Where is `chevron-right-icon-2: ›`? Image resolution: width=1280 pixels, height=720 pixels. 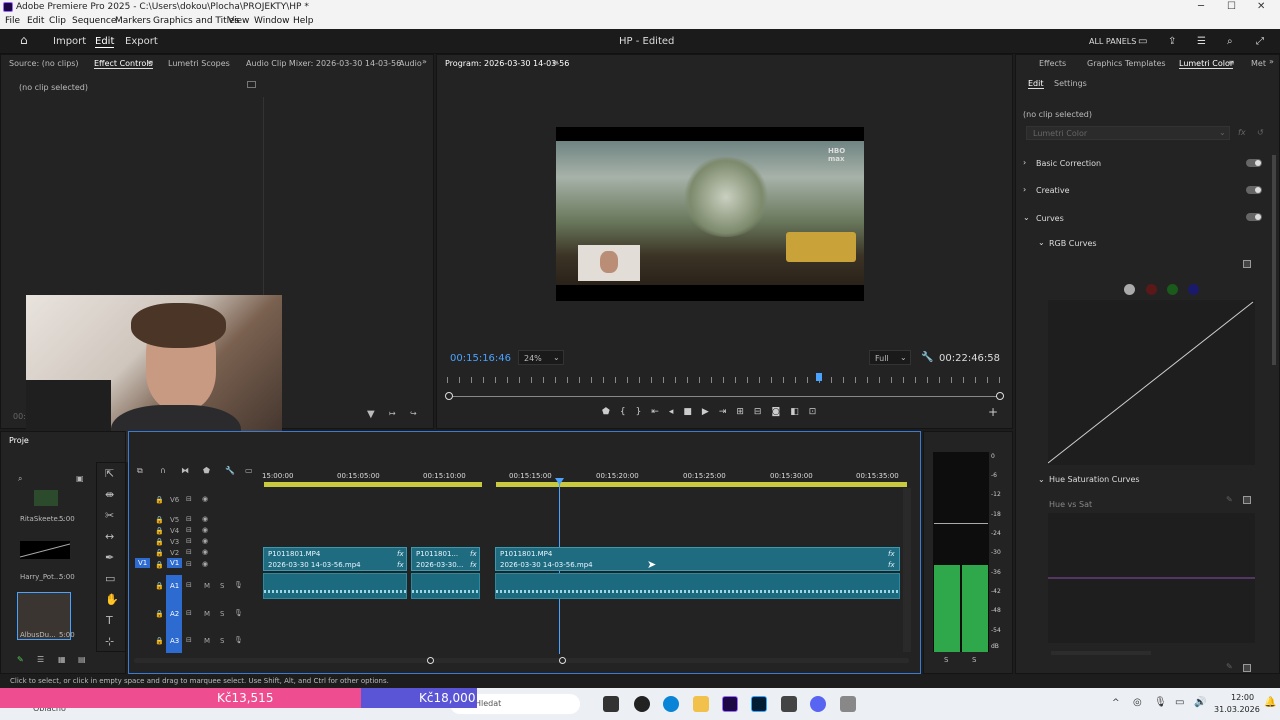 chevron-right-icon-2: › is located at coordinates (1024, 189).